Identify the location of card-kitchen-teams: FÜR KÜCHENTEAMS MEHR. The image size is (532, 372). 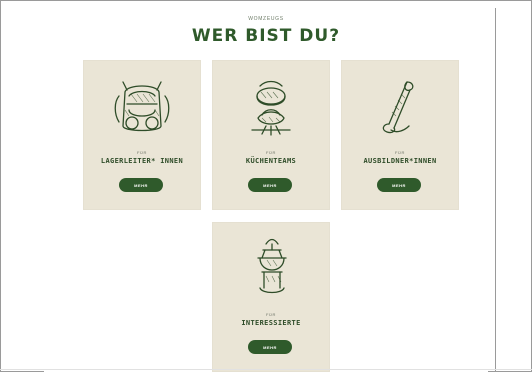
(271, 135).